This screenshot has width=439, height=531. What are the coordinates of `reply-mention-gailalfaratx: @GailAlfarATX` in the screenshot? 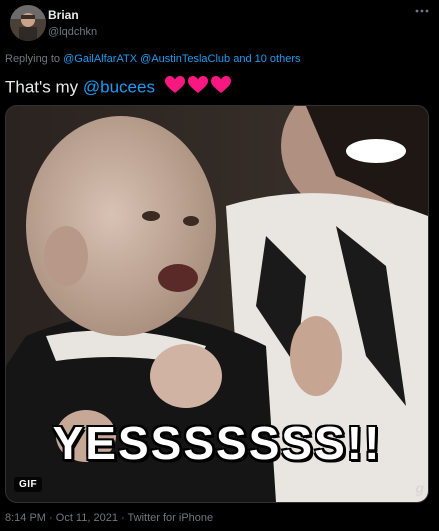 It's located at (100, 59).